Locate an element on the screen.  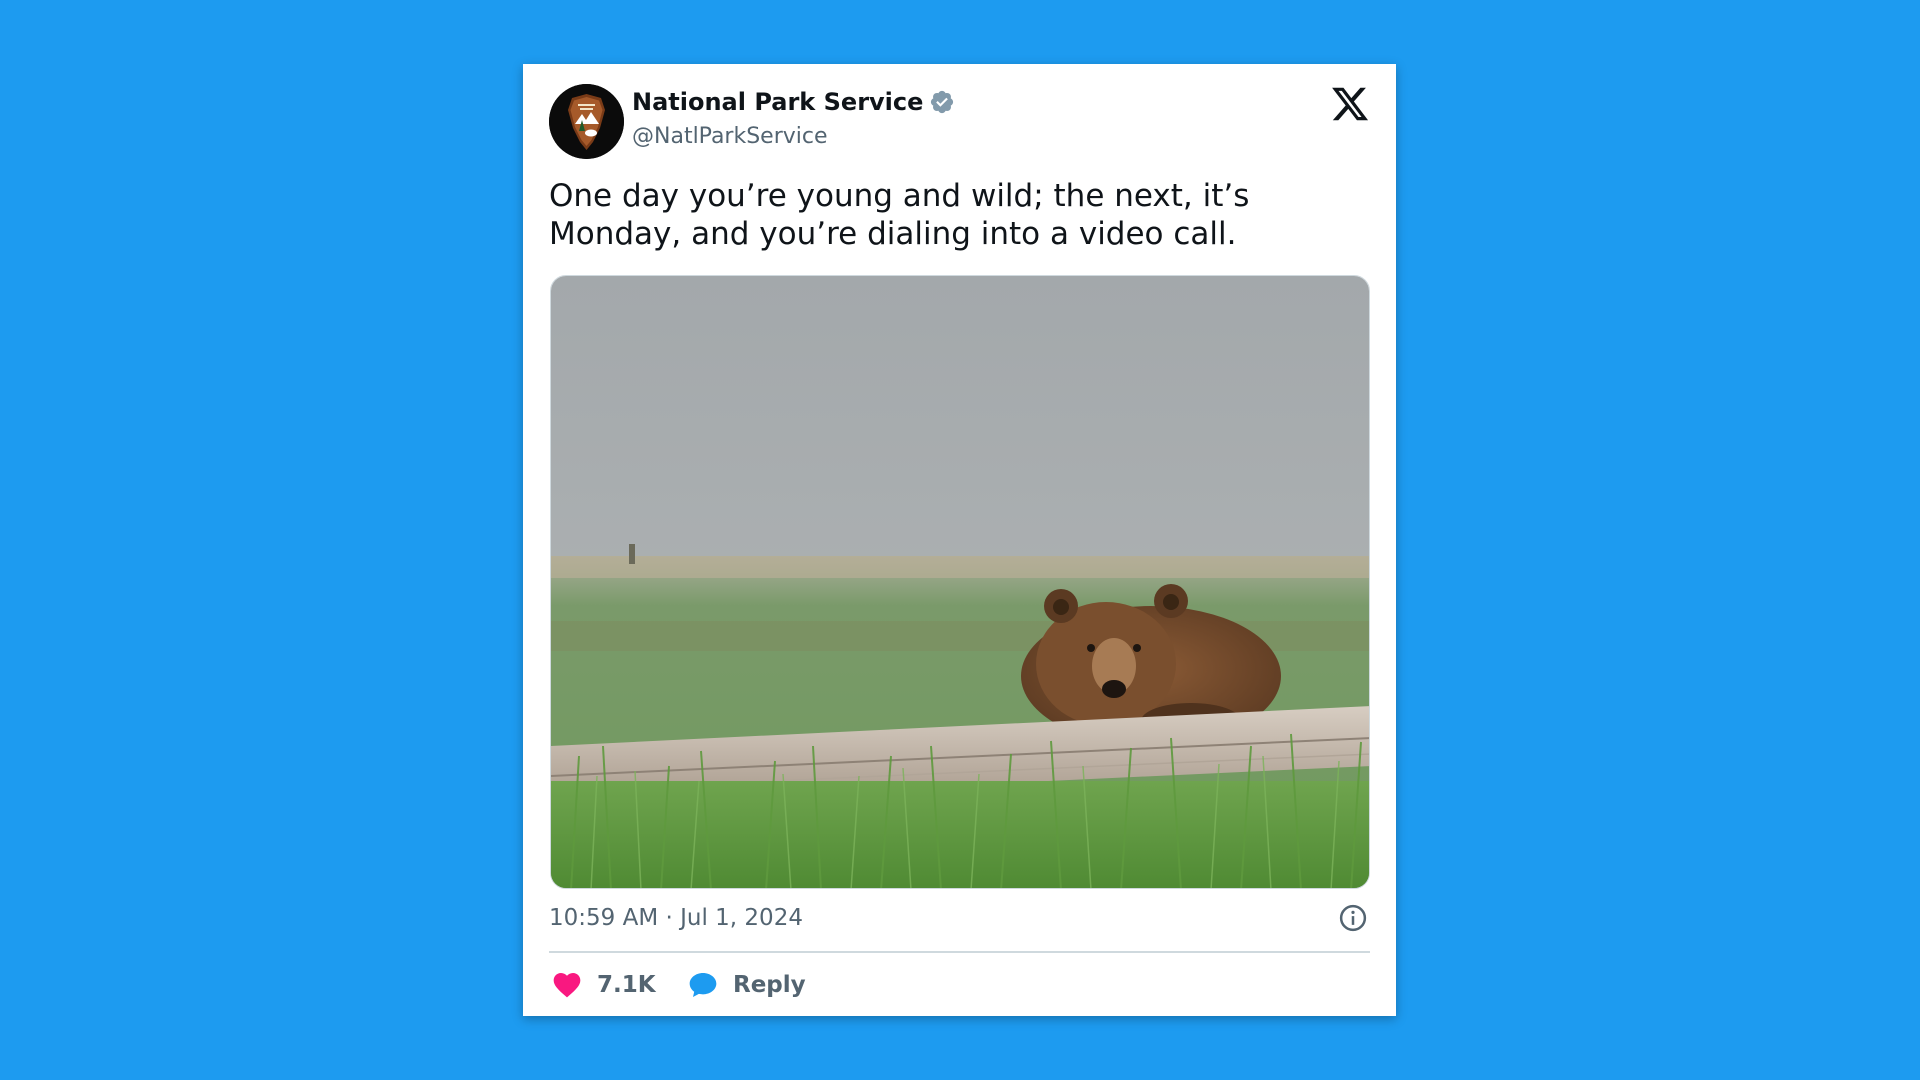
like-button: 7.1K is located at coordinates (603, 985).